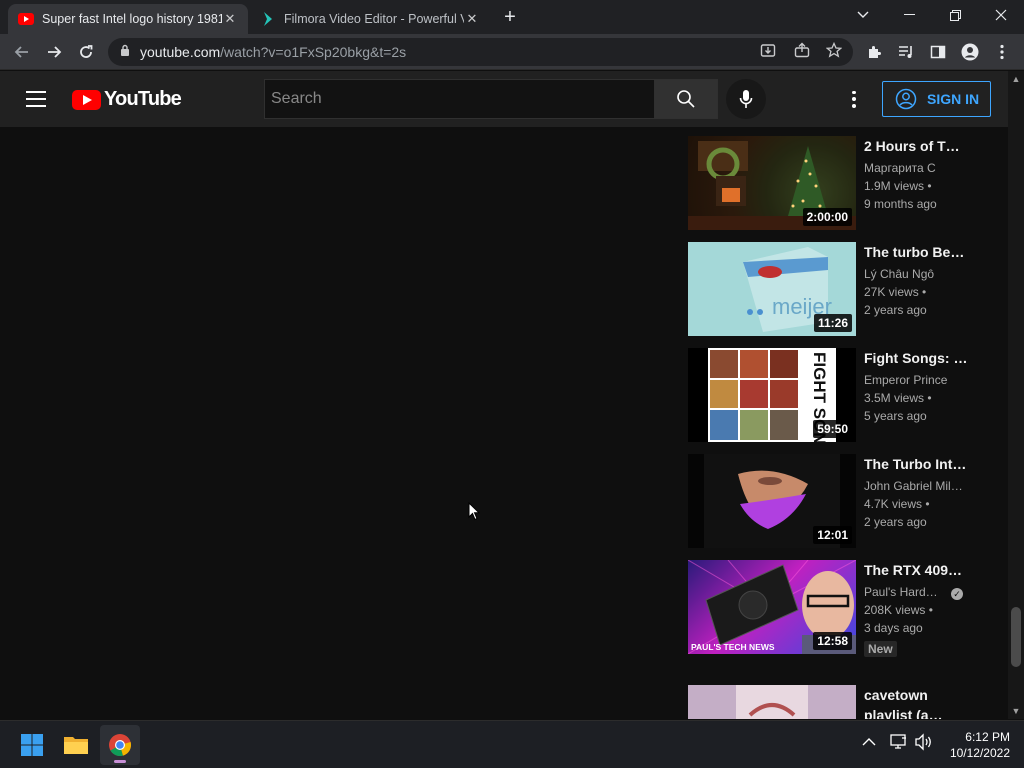 Image resolution: width=1024 pixels, height=768 pixels. What do you see at coordinates (1016, 637) in the screenshot?
I see `scrollbar-thumb` at bounding box center [1016, 637].